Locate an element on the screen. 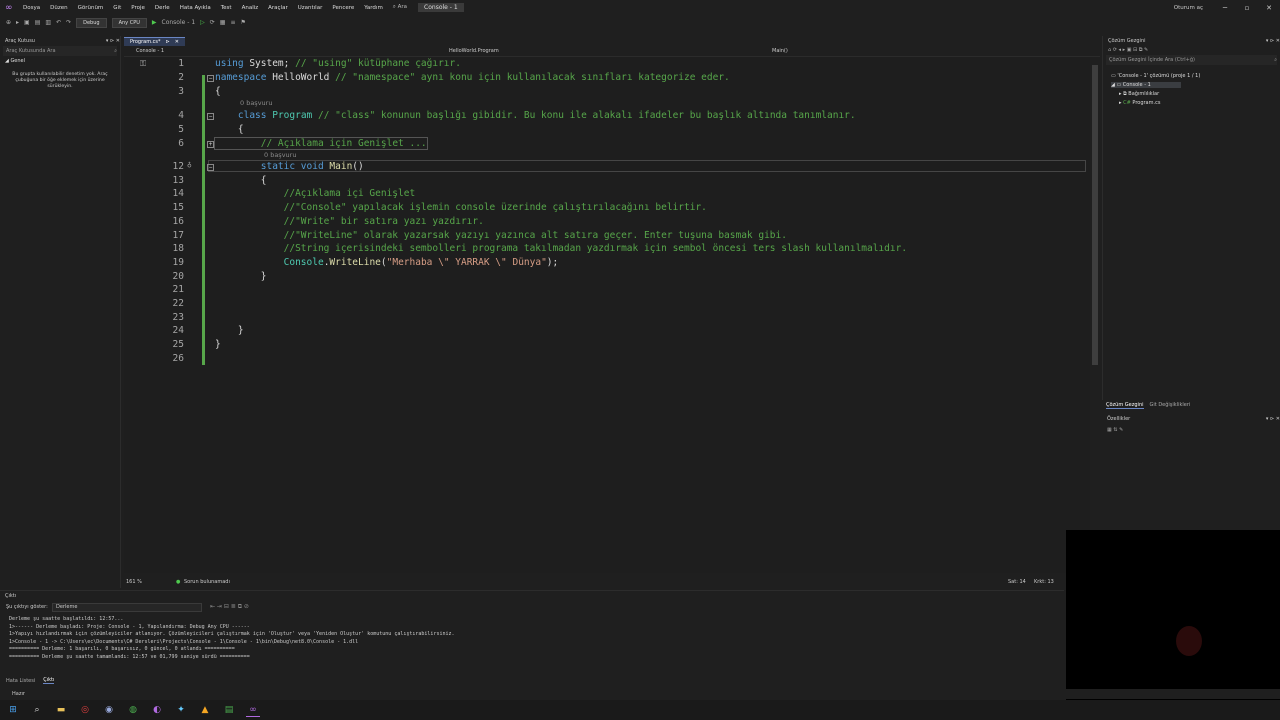 The image size is (1280, 720). solution-title-bar: Çözüm Gezgini ▾ ⊳ ✕ is located at coordinates (1191, 40).